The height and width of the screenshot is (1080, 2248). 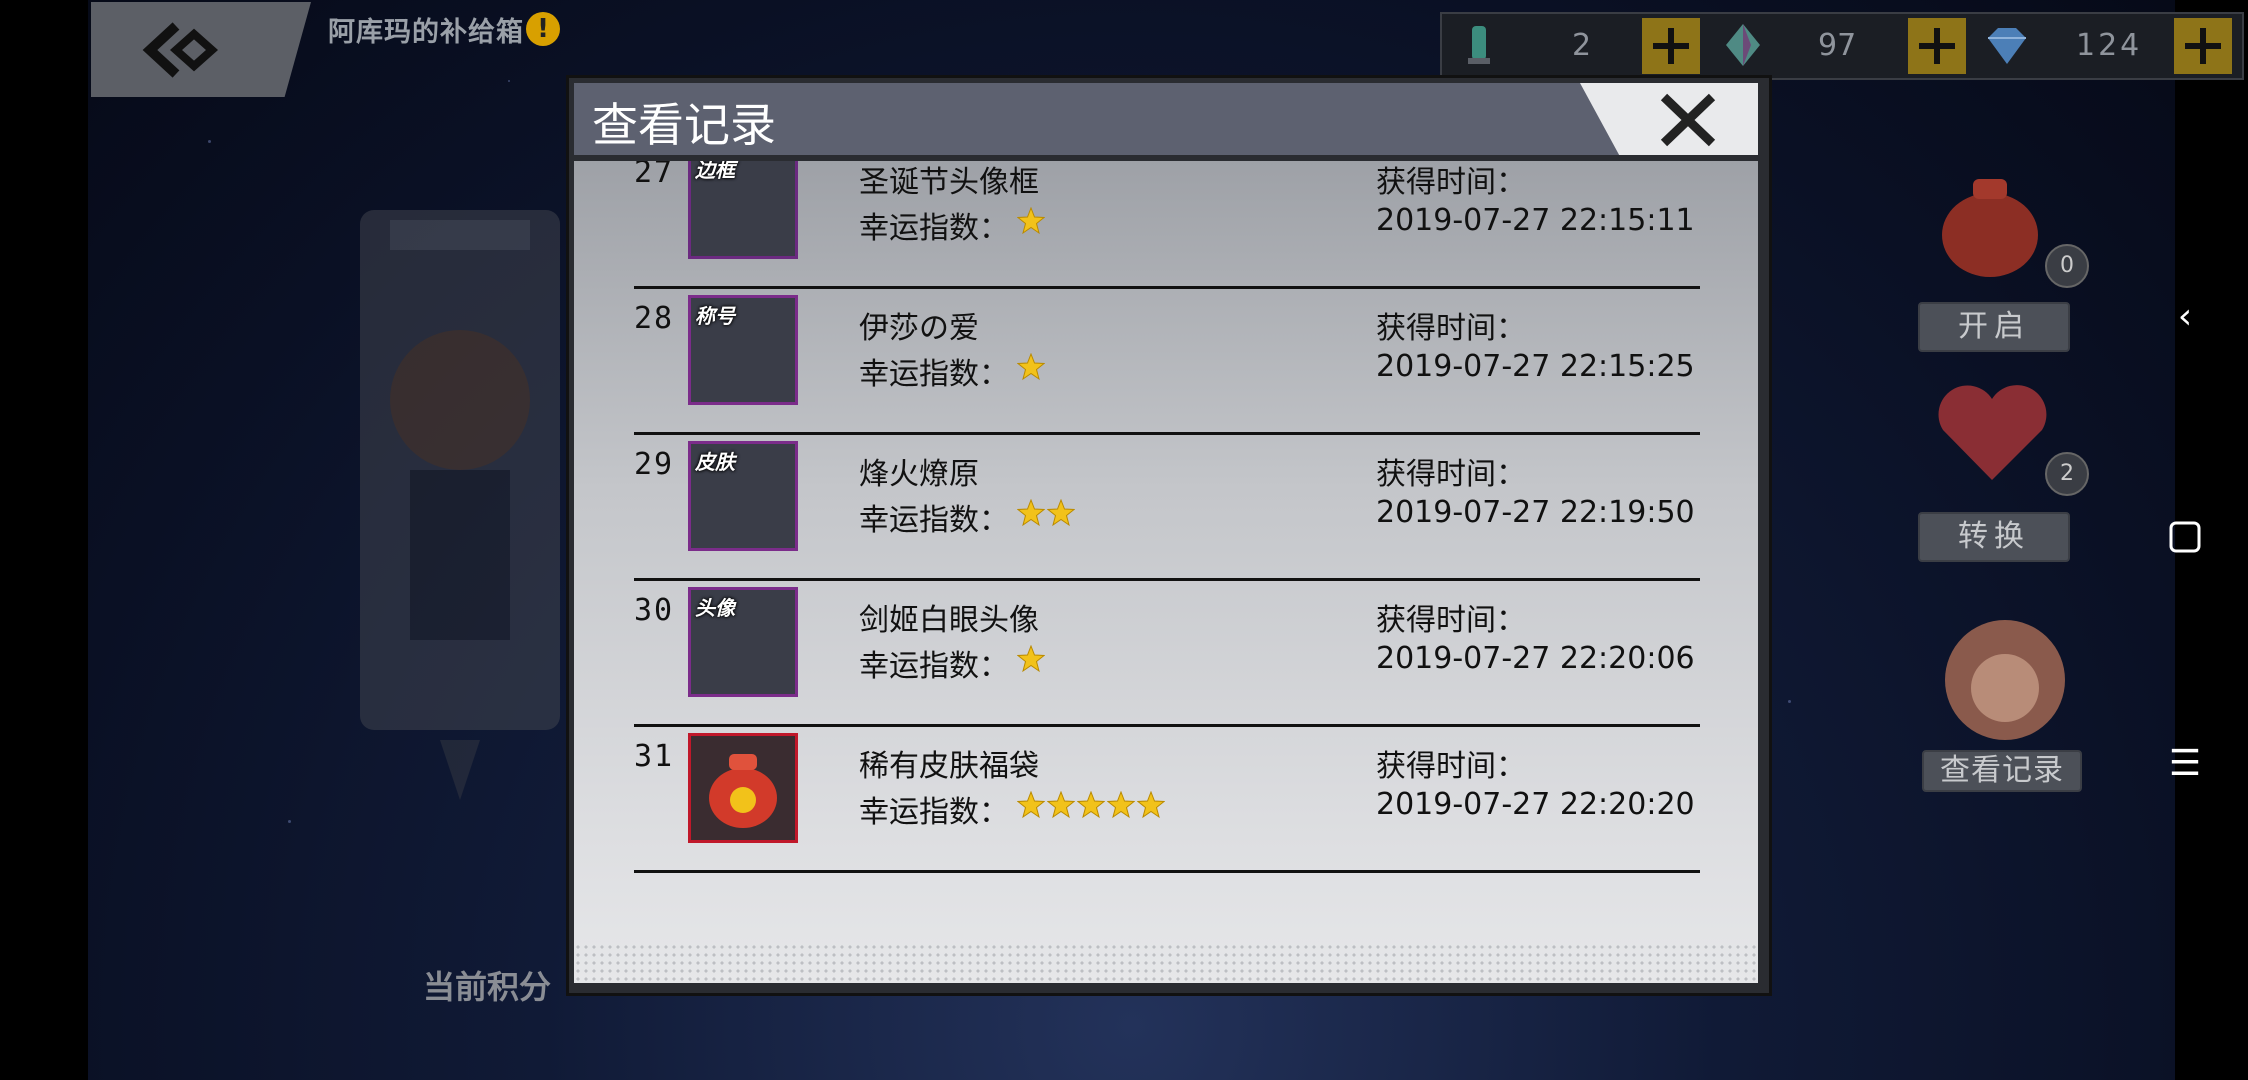 I want to click on record-number: 28, so click(x=654, y=318).